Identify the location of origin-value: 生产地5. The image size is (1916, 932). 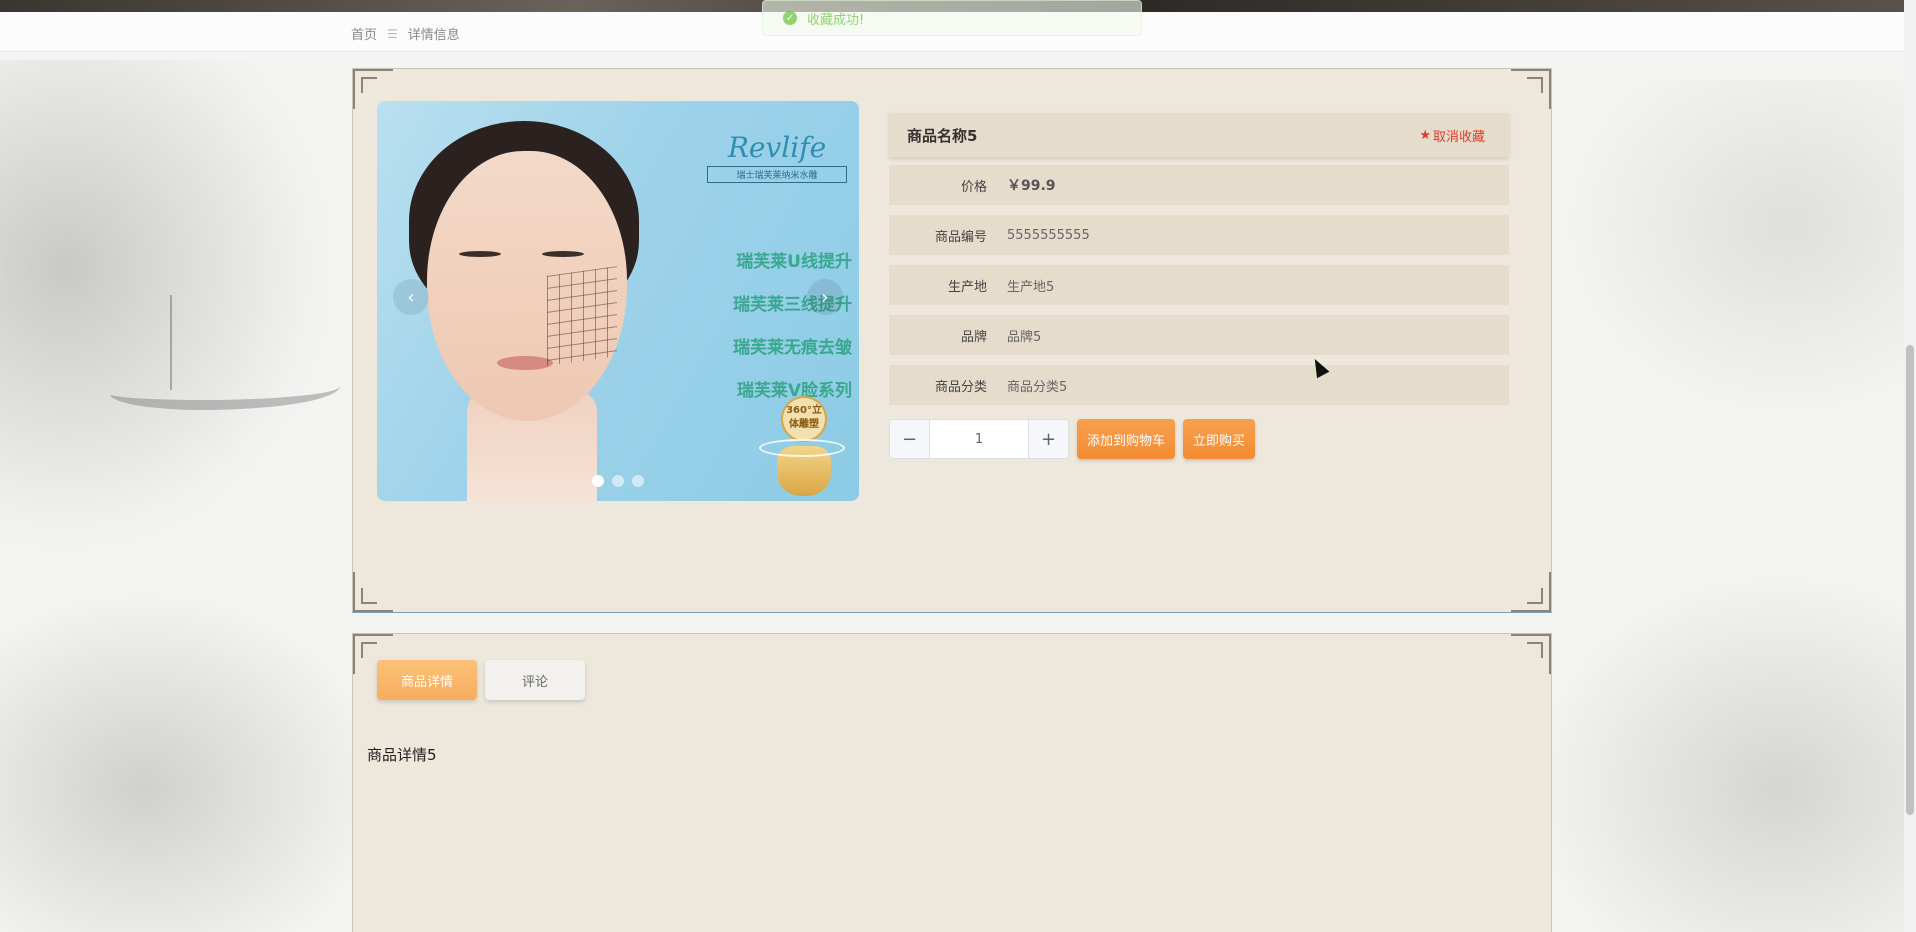
(1031, 287).